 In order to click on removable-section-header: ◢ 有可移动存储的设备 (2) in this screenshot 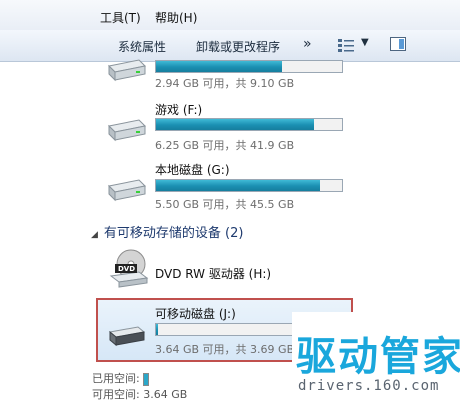, I will do `click(167, 231)`.